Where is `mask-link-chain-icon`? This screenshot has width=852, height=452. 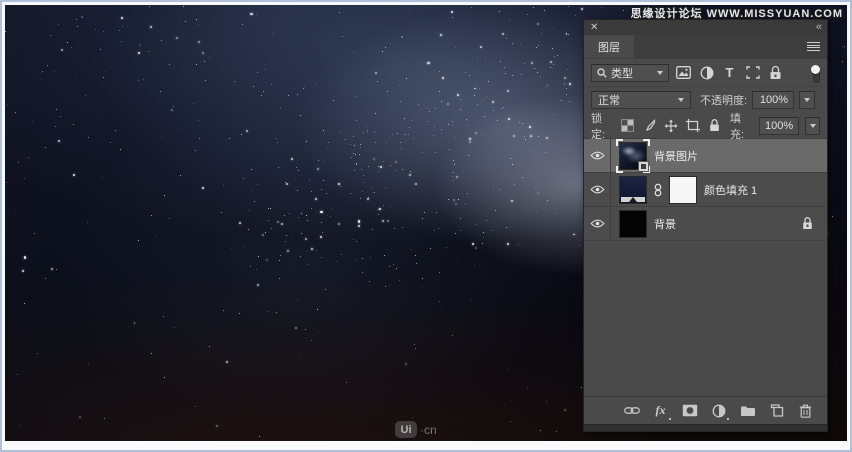
mask-link-chain-icon is located at coordinates (658, 190).